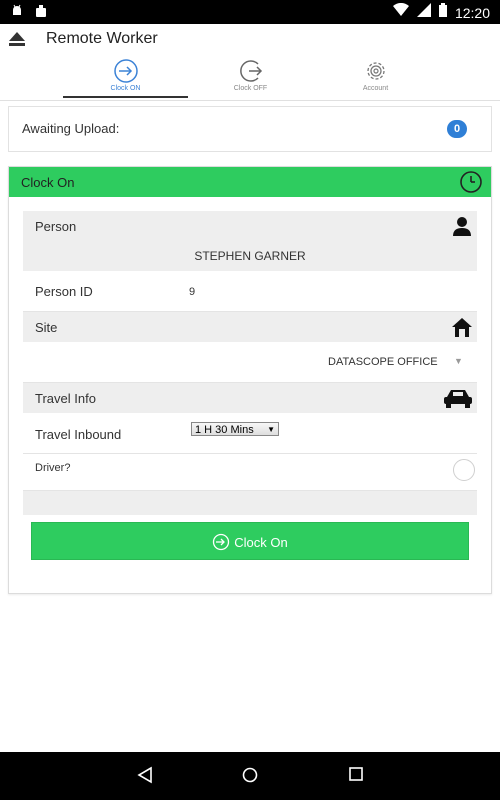 Image resolution: width=500 pixels, height=800 pixels. Describe the element at coordinates (65, 398) in the screenshot. I see `travel-section-label: Travel Info` at that location.